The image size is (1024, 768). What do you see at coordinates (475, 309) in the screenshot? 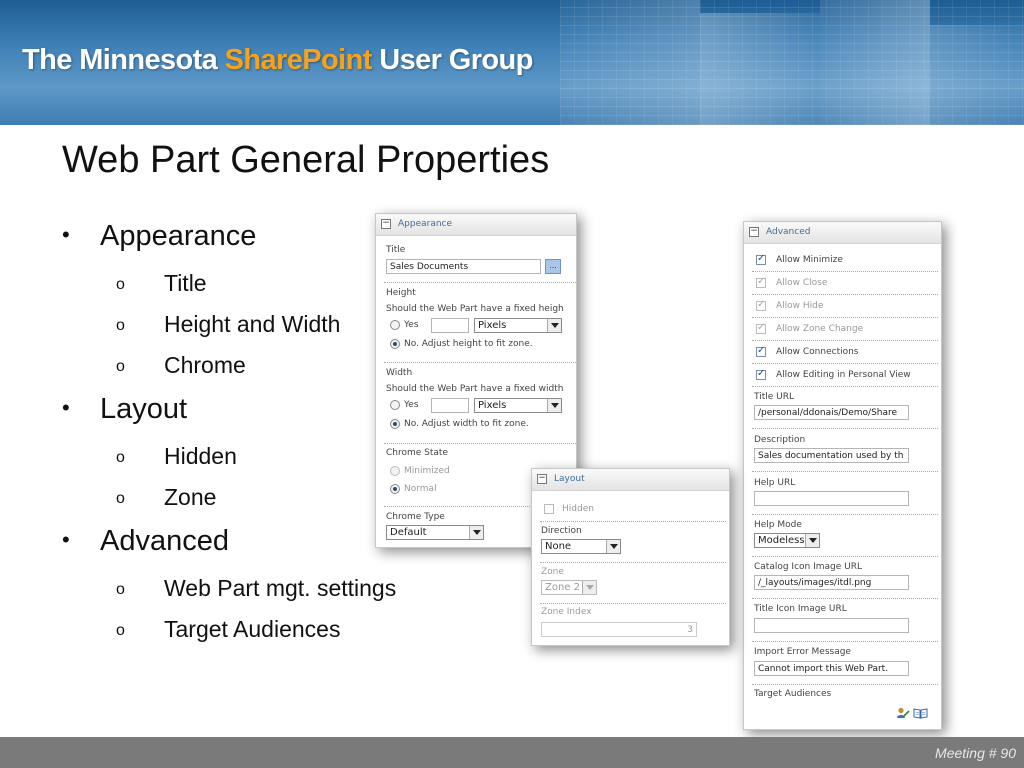
I see `height-question: Should the Web Part have a fixed heigh` at bounding box center [475, 309].